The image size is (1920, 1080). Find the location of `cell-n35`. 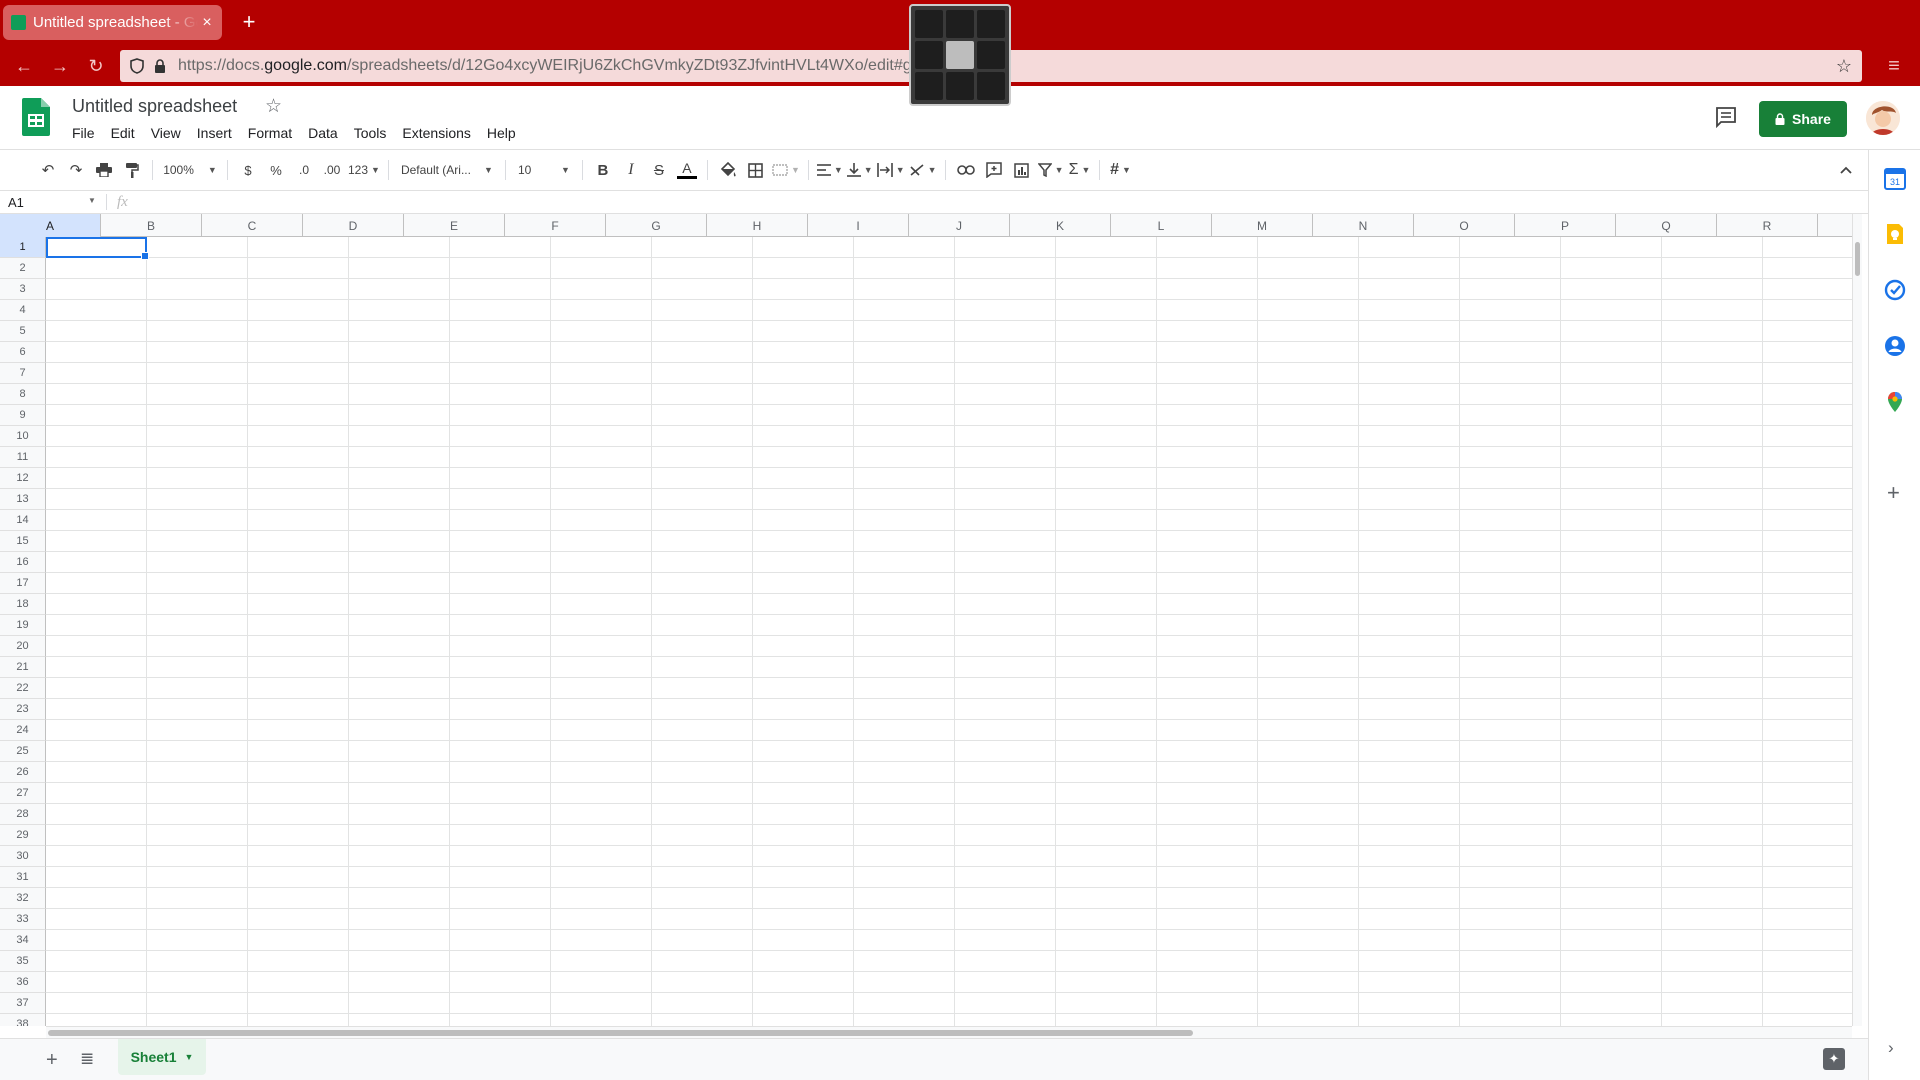

cell-n35 is located at coordinates (1409, 961).